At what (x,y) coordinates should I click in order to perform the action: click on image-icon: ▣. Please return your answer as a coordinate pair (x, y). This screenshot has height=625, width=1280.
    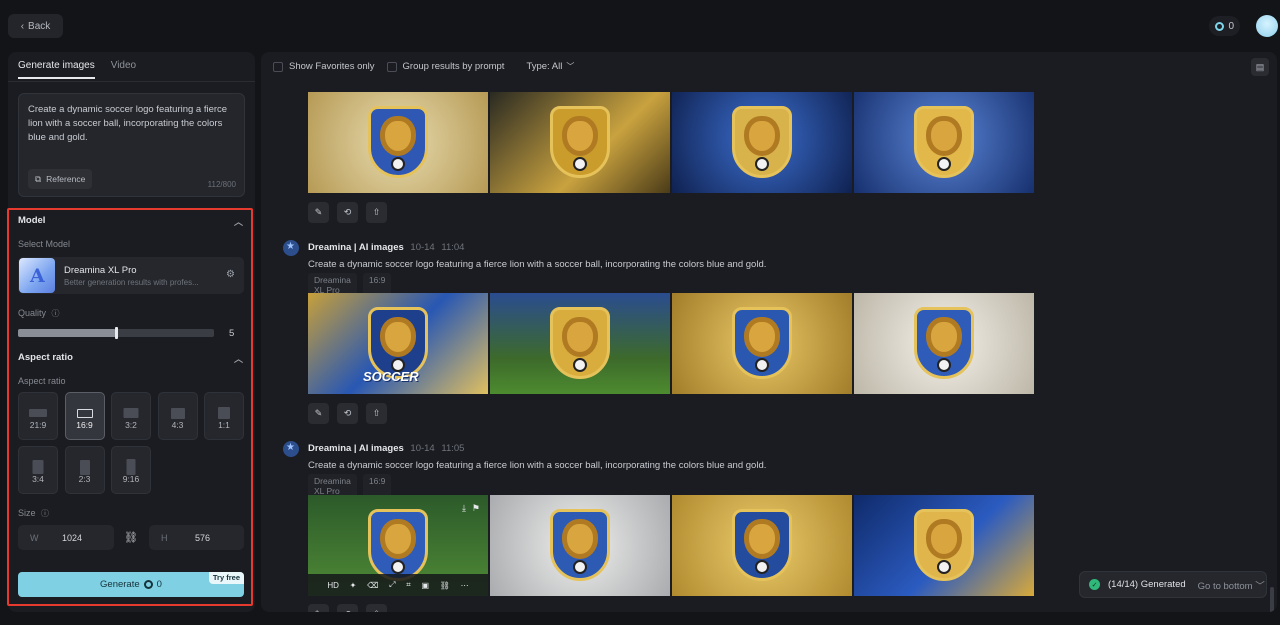
    Looking at the image, I should click on (425, 585).